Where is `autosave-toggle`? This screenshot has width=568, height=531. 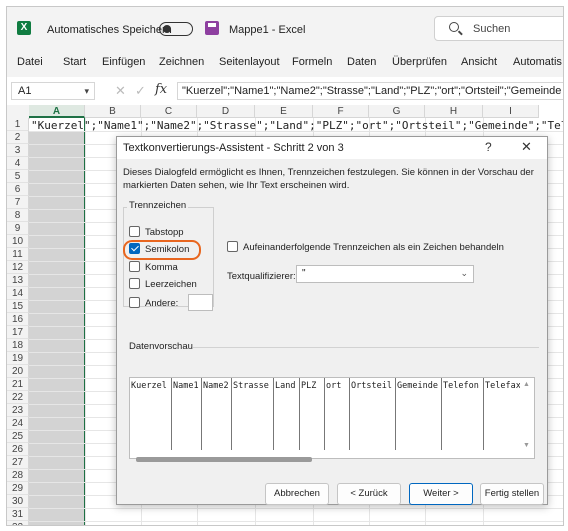 autosave-toggle is located at coordinates (176, 29).